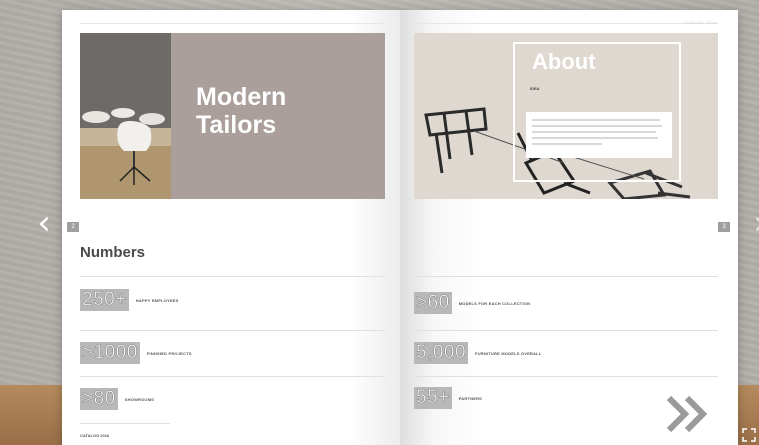  What do you see at coordinates (73, 227) in the screenshot?
I see `page-number-left: 2` at bounding box center [73, 227].